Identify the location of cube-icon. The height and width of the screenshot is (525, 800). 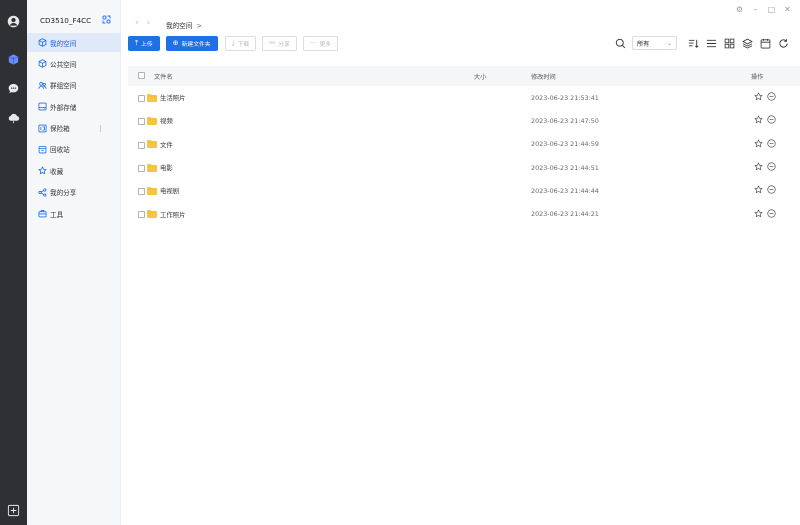
(42, 42).